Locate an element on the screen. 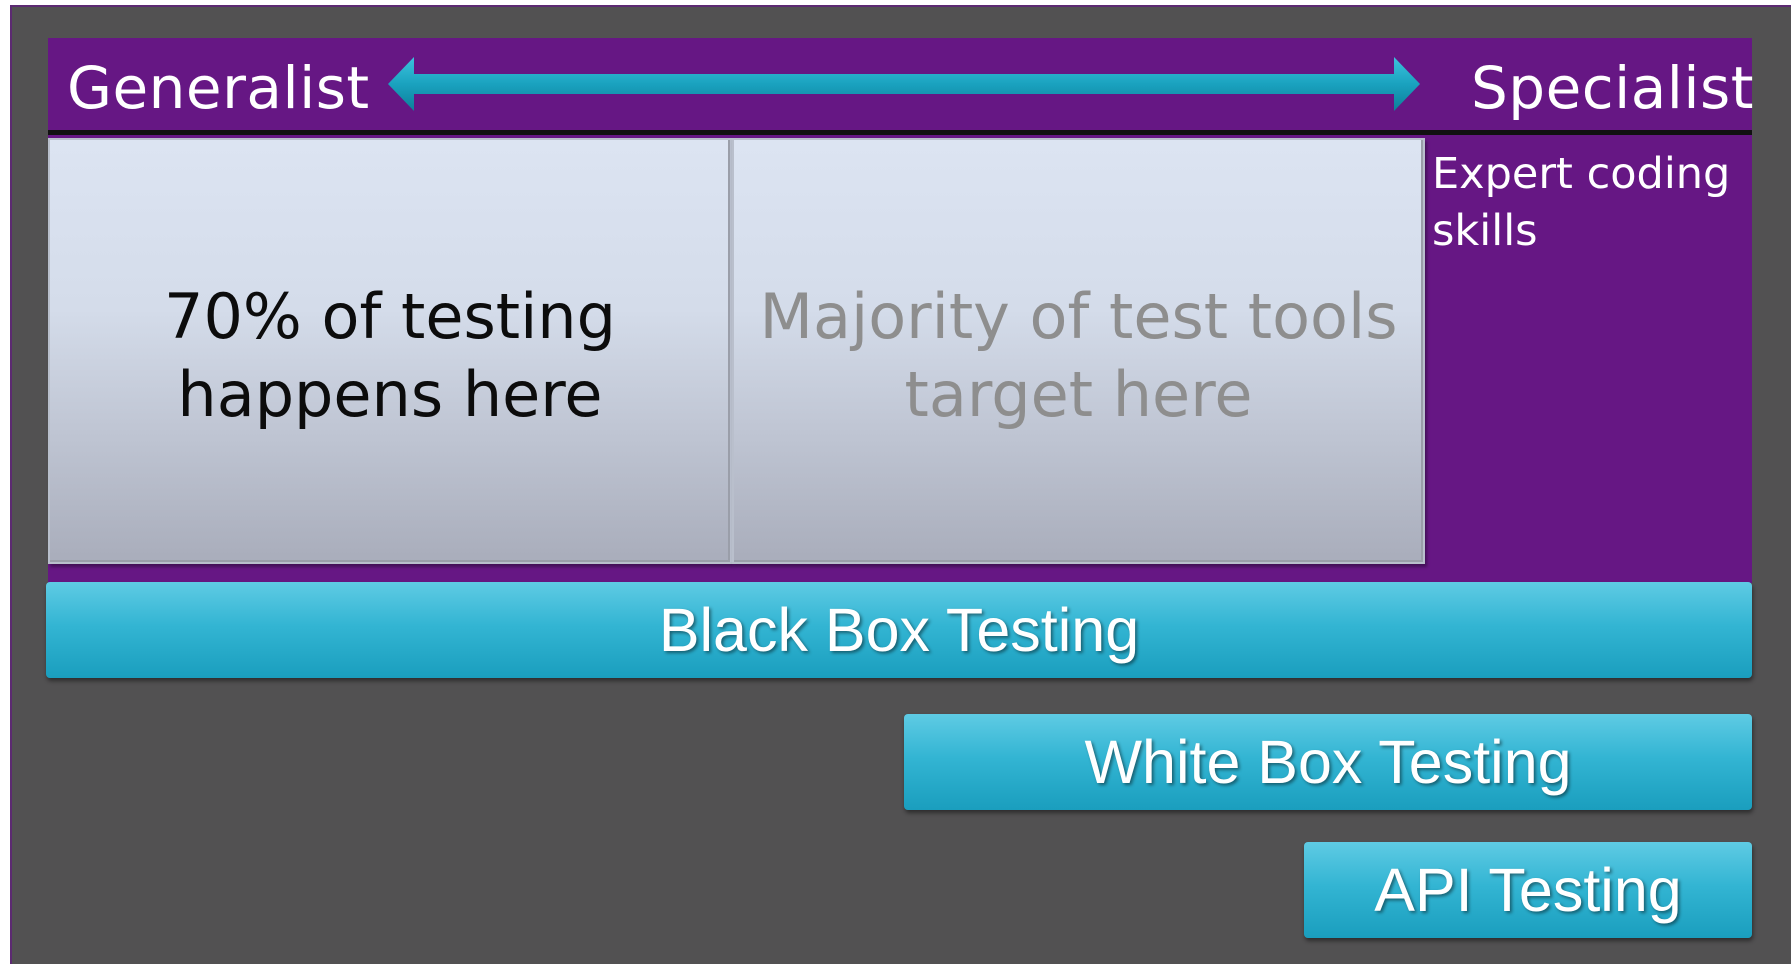 The width and height of the screenshot is (1791, 964). specialist-label: Specialist is located at coordinates (1612, 88).